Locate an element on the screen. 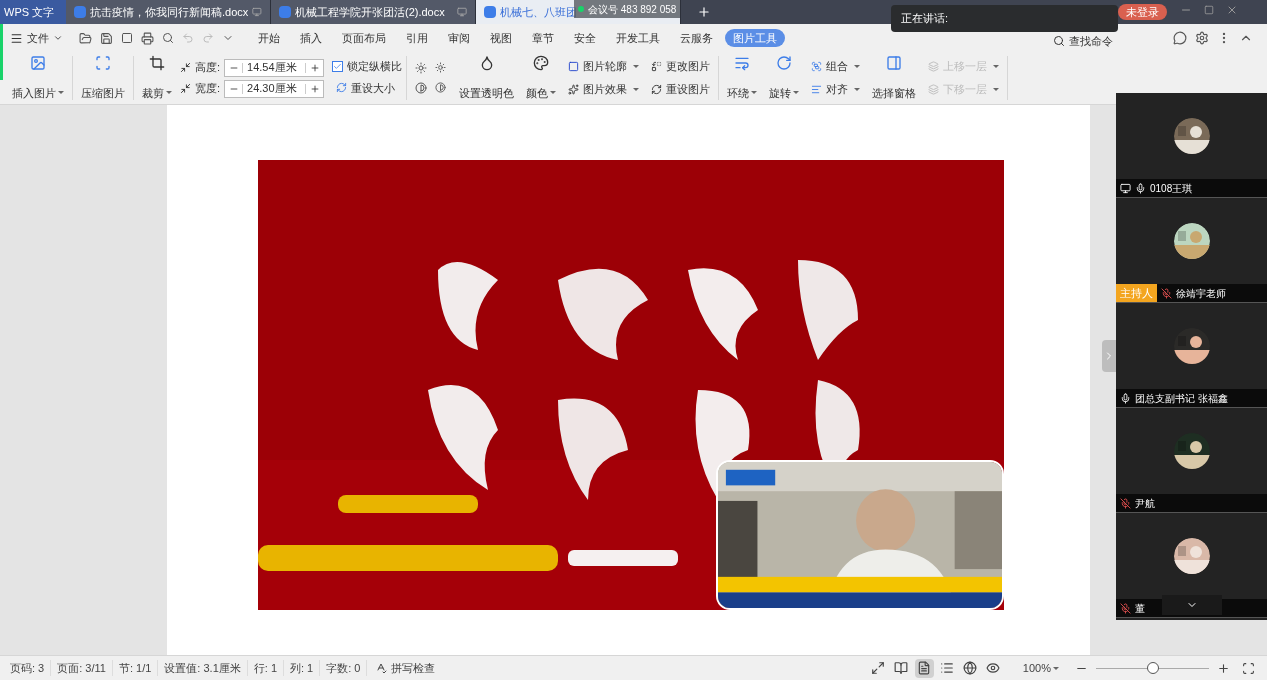 The image size is (1267, 680). zoom-slider is located at coordinates (1152, 668).